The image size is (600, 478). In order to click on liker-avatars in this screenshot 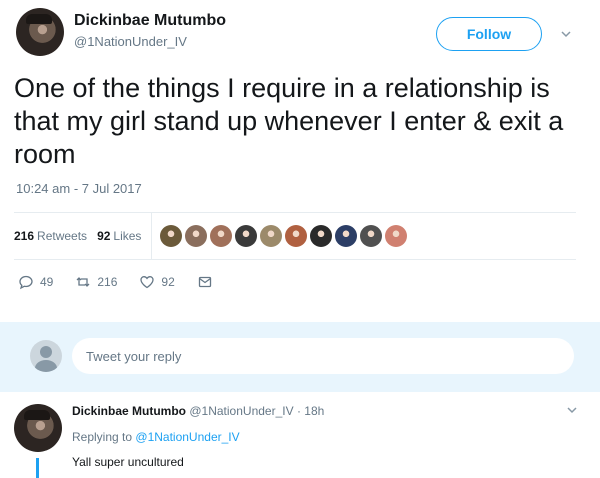, I will do `click(285, 236)`.